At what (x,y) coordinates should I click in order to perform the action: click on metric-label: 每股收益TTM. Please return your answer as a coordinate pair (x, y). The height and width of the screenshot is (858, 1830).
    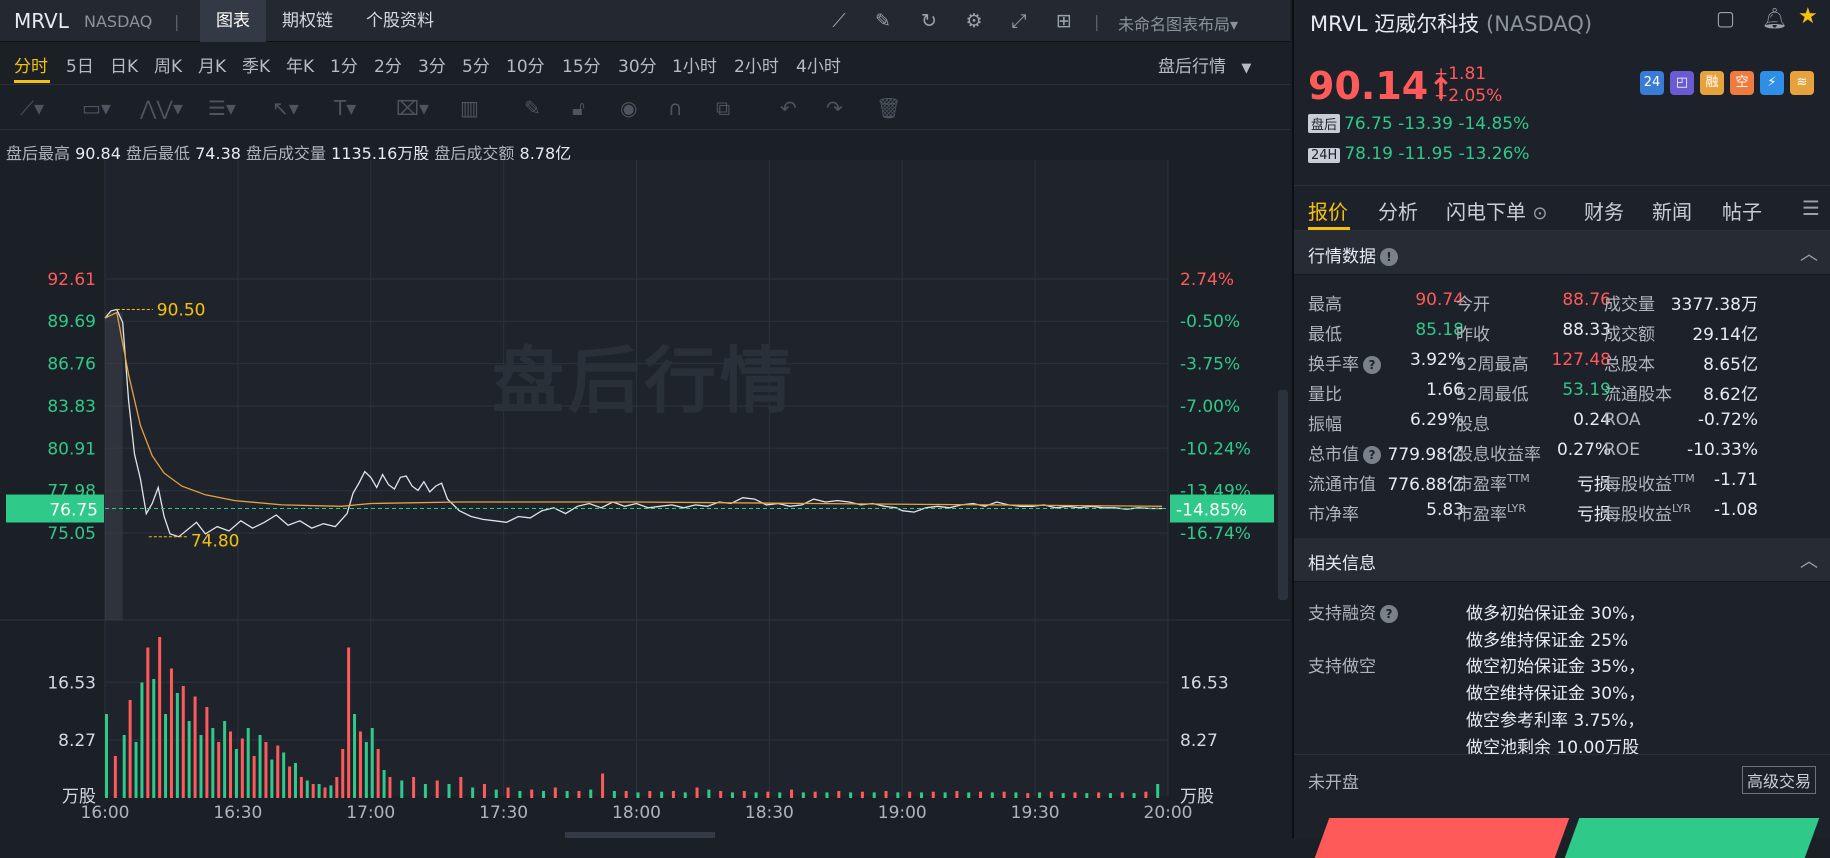
    Looking at the image, I should click on (1649, 482).